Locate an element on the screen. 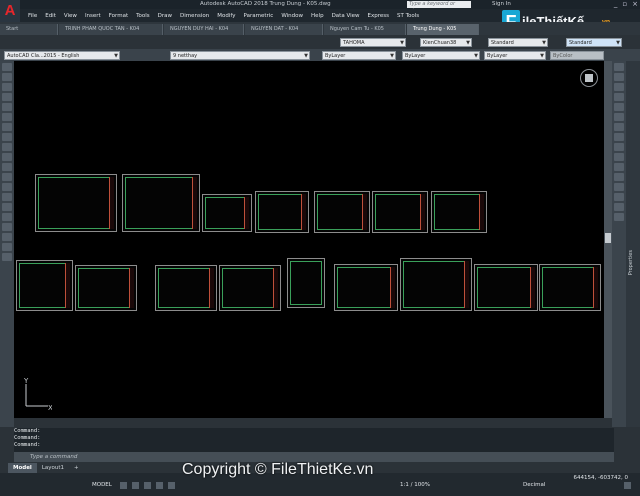  copy-icon is located at coordinates (619, 77).